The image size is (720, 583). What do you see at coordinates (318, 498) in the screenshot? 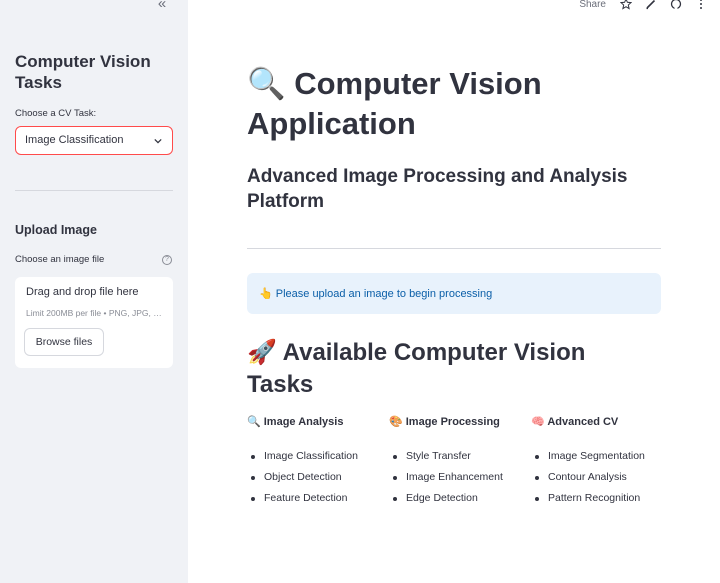
I see `list-item: Feature Detection` at bounding box center [318, 498].